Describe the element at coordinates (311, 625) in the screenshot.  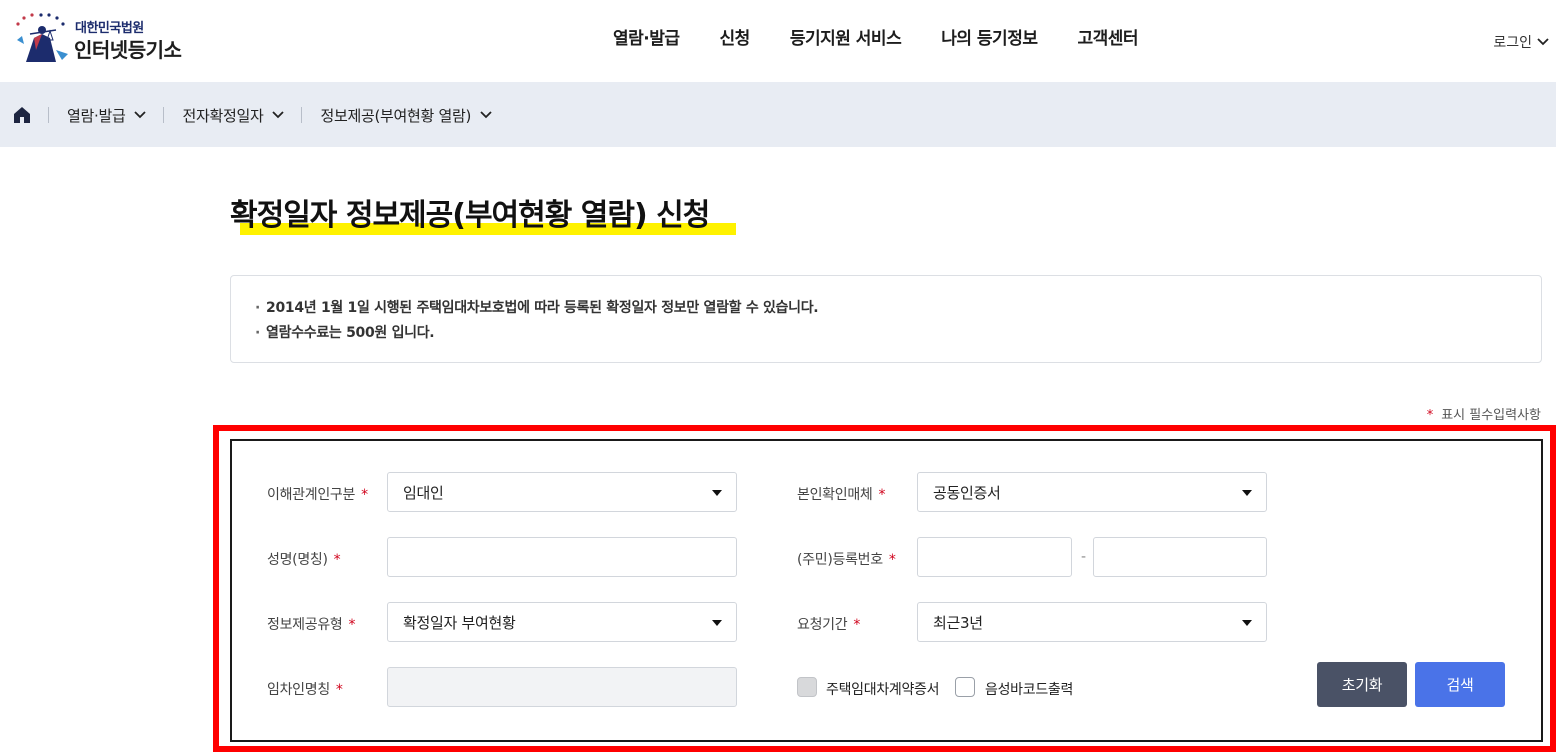
I see `info-type-label: 정보제공유형 *` at that location.